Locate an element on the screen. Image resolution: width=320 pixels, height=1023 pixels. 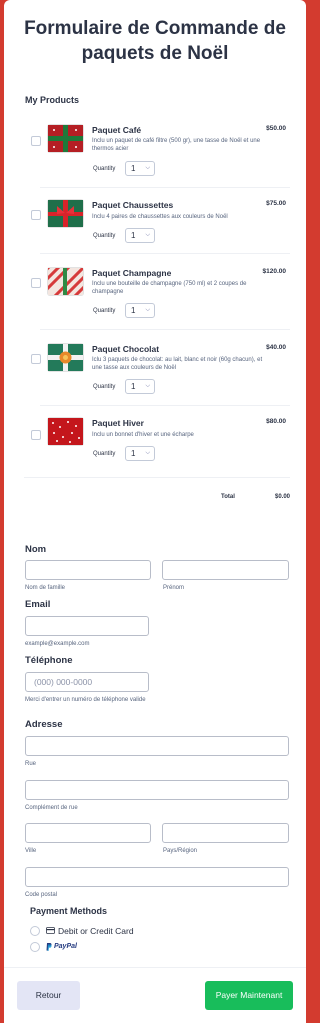
product-name: Paquet Champagne is located at coordinates (132, 273).